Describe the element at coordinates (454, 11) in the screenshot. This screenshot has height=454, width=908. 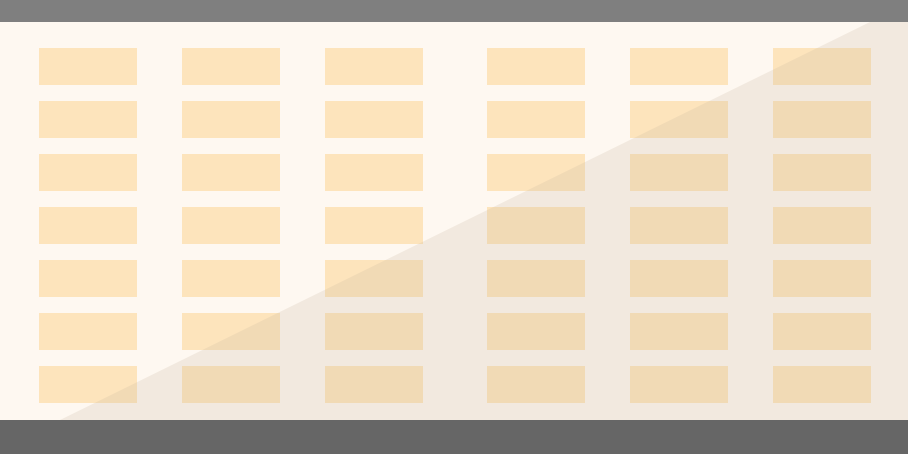
I see `top-bar` at that location.